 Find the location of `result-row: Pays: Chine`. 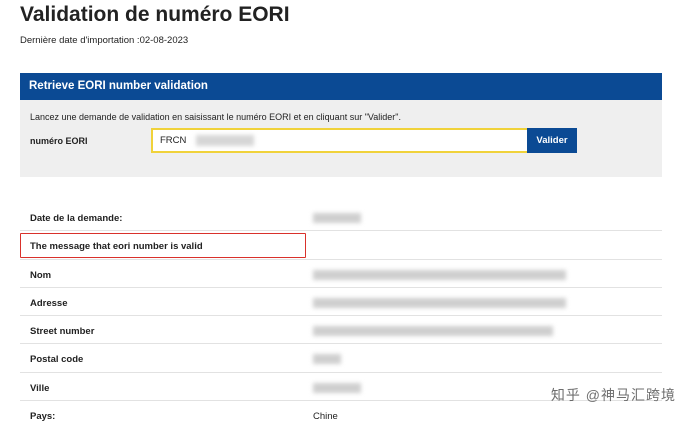

result-row: Pays: Chine is located at coordinates (341, 415).